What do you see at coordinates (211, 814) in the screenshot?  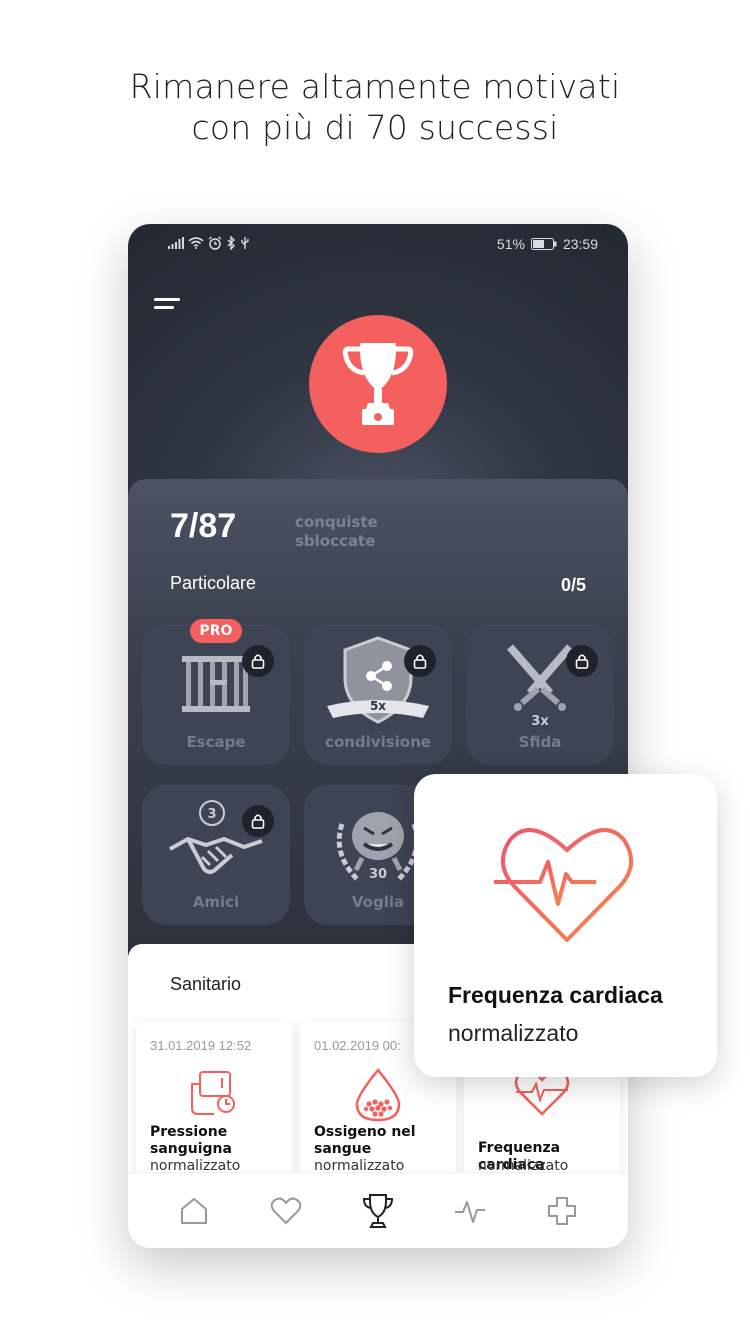 I see `badge-count: 3` at bounding box center [211, 814].